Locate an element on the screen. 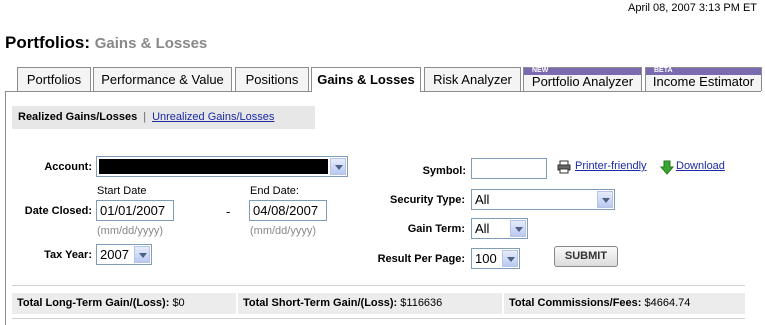  download-link: Download is located at coordinates (700, 166).